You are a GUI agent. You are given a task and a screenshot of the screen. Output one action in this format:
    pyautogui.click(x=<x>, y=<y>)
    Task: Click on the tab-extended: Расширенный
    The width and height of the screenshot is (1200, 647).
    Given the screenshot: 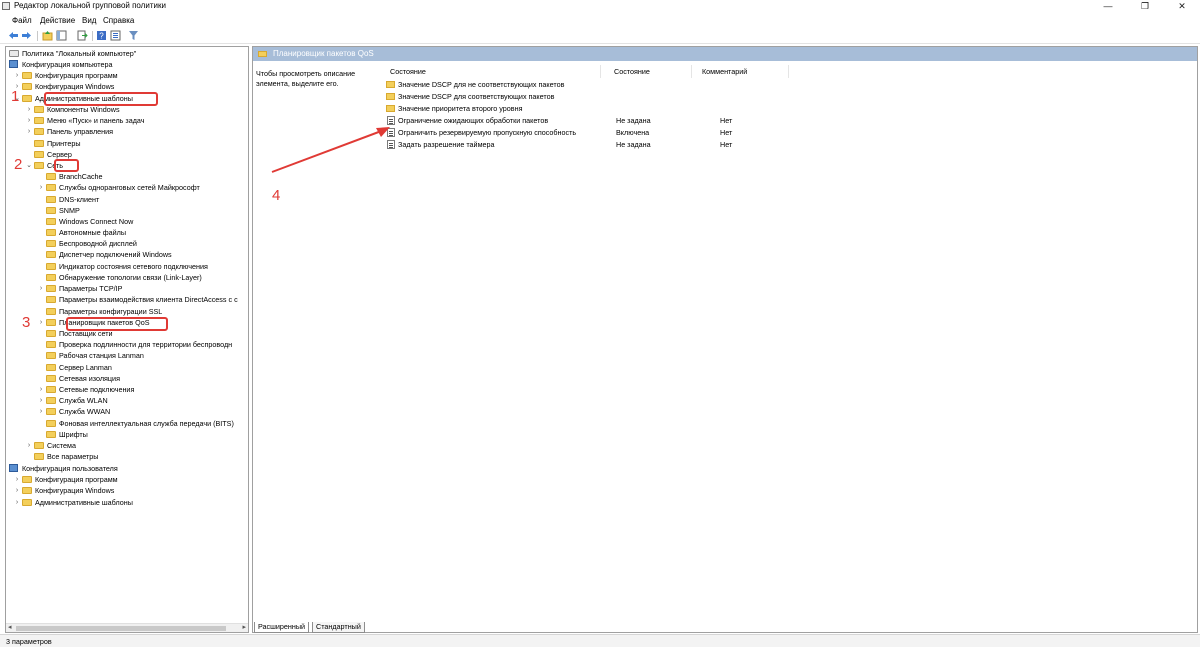 What is the action you would take?
    pyautogui.click(x=282, y=627)
    